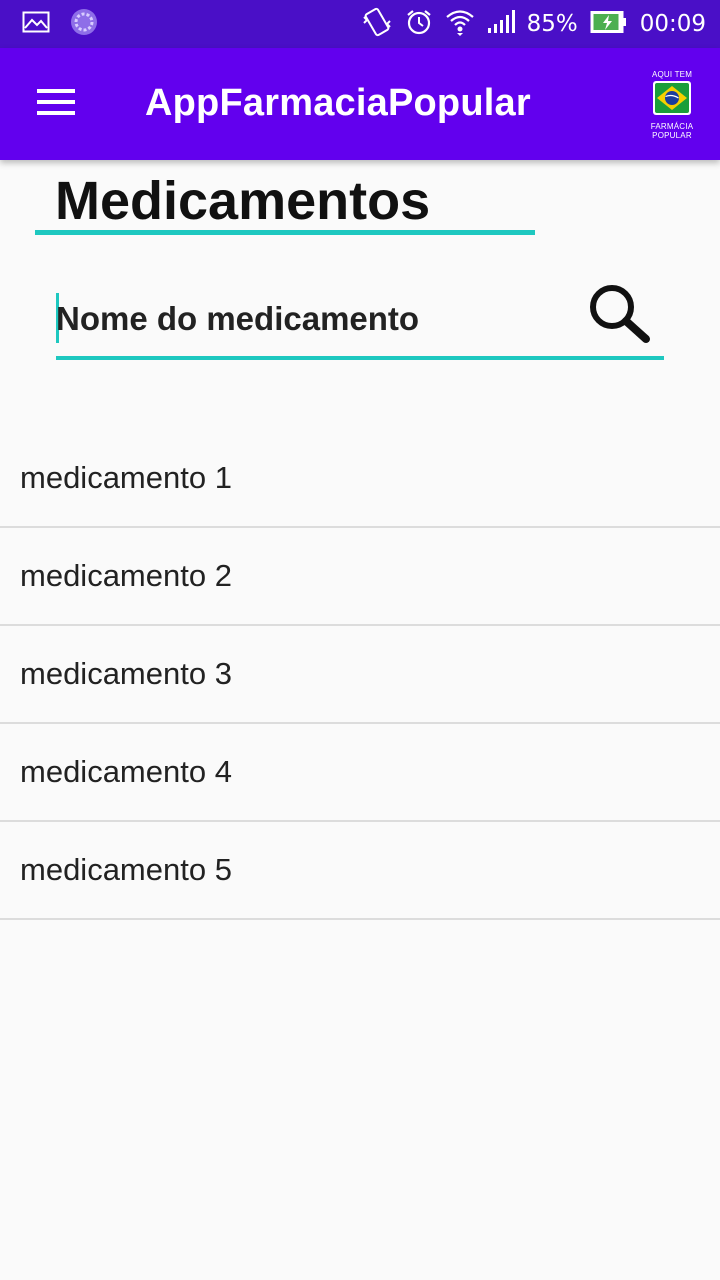 The width and height of the screenshot is (720, 1280). What do you see at coordinates (672, 74) in the screenshot?
I see `logo-top-text: AQUI TEM` at bounding box center [672, 74].